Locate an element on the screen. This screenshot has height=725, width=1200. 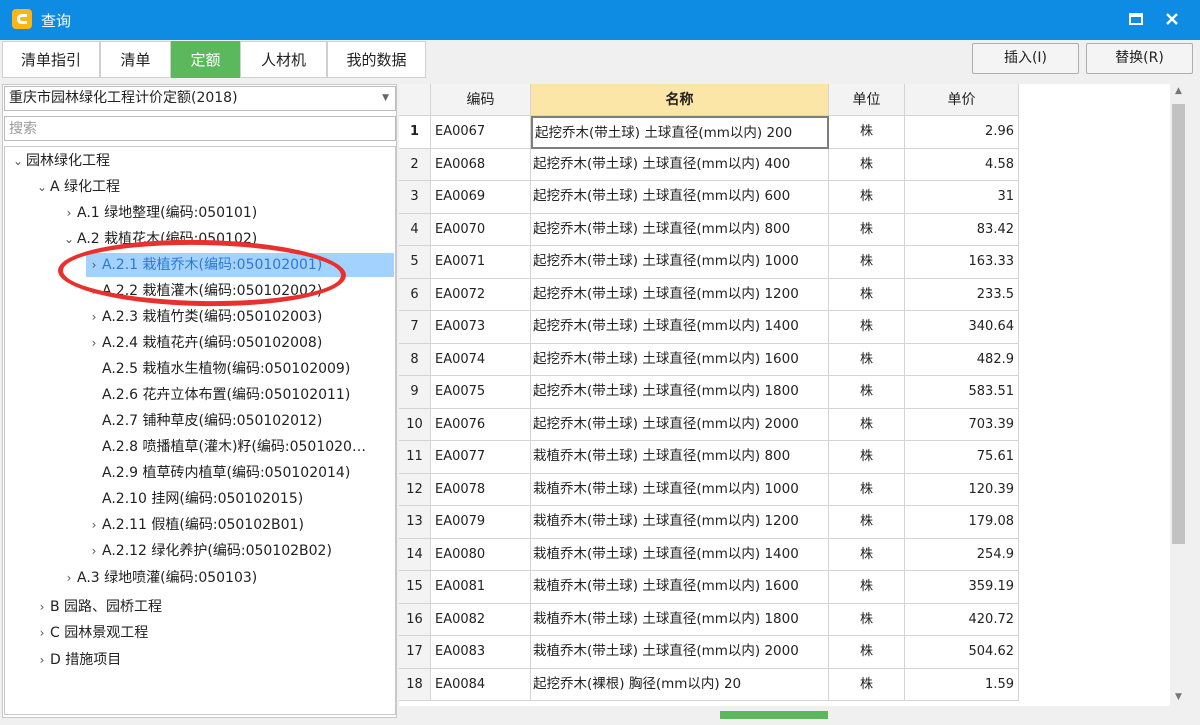
name-cell: 起挖乔木(带土球) 土球直径(mm以内) 800 is located at coordinates (680, 229).